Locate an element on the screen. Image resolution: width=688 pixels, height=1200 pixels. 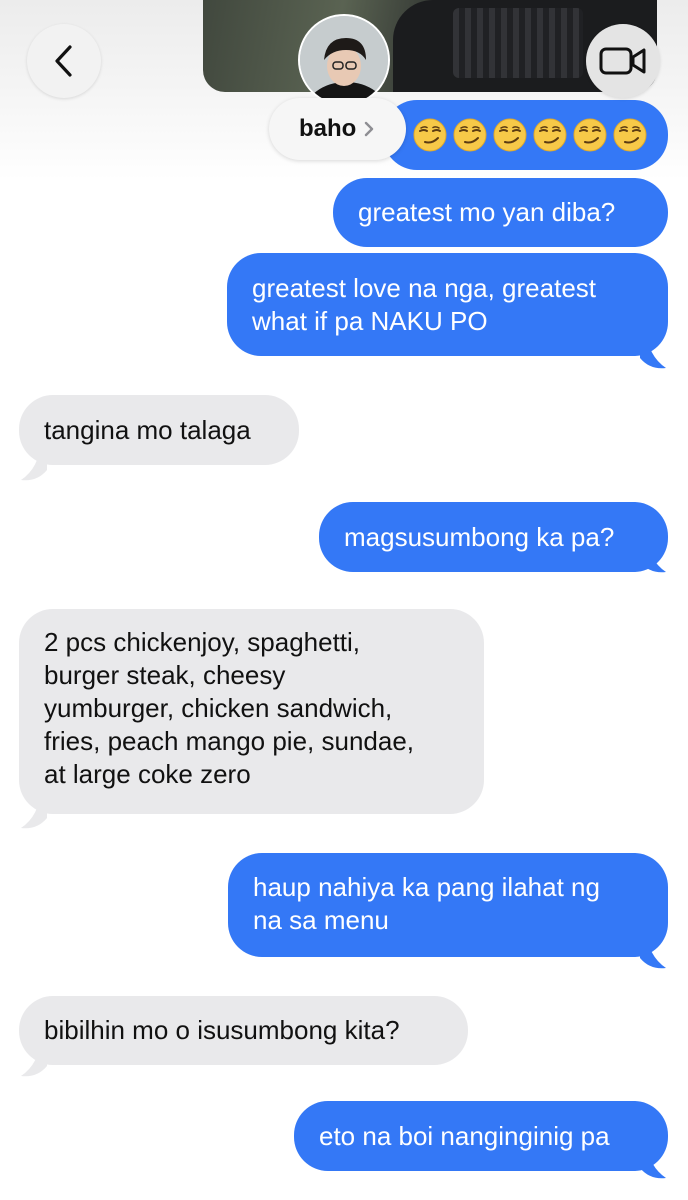
message-outgoing: magsusumbong ka pa? is located at coordinates (493, 537).